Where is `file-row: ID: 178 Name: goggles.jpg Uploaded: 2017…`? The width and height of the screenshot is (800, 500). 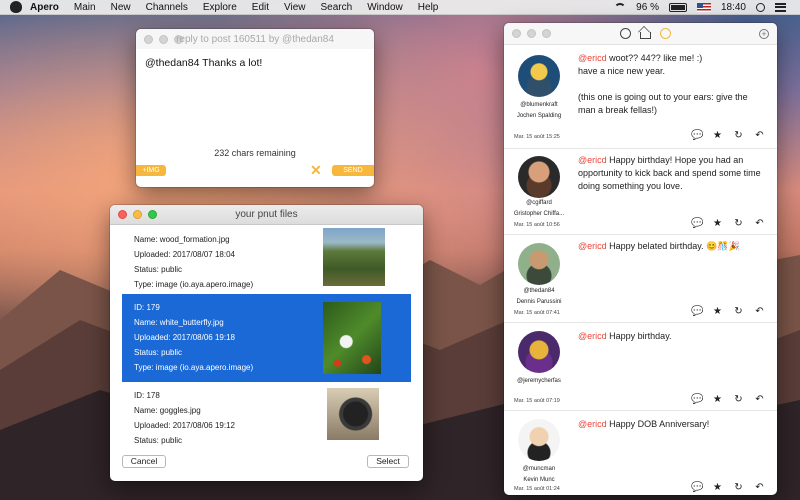 file-row: ID: 178 Name: goggles.jpg Uploaded: 2017… is located at coordinates (266, 414).